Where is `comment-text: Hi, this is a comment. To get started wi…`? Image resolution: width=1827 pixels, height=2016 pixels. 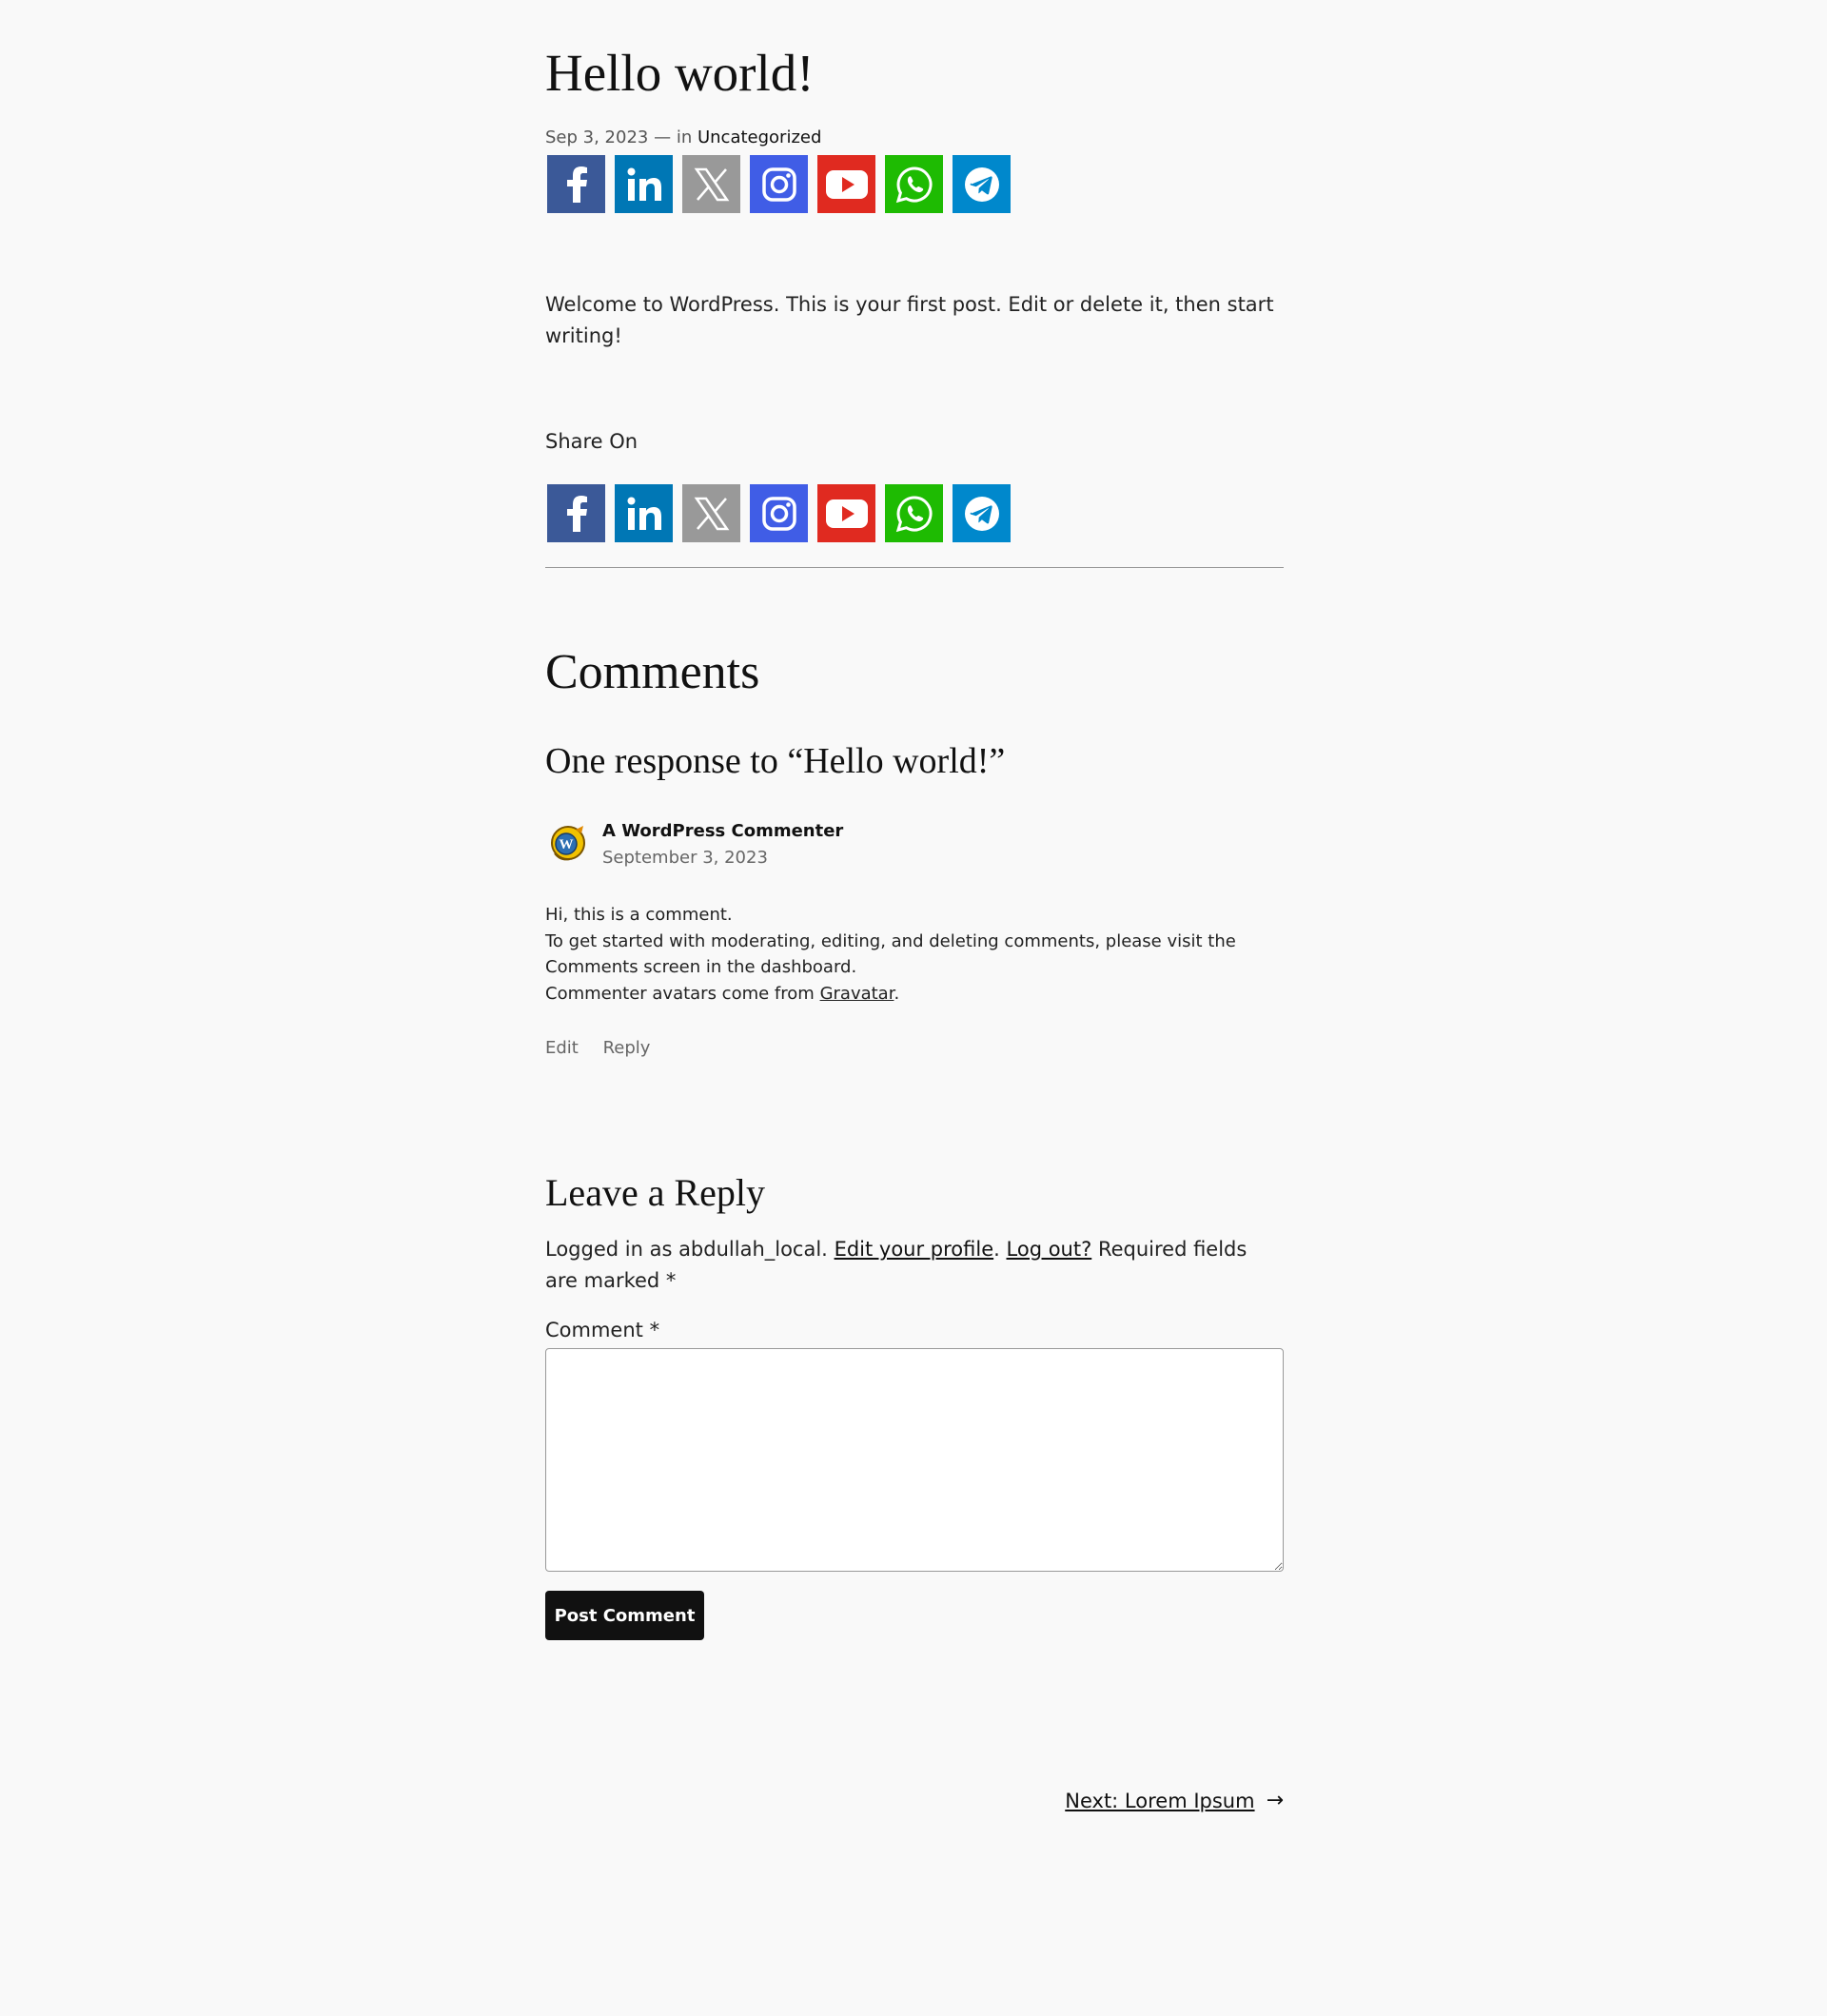 comment-text: Hi, this is a comment. To get started wi… is located at coordinates (915, 954).